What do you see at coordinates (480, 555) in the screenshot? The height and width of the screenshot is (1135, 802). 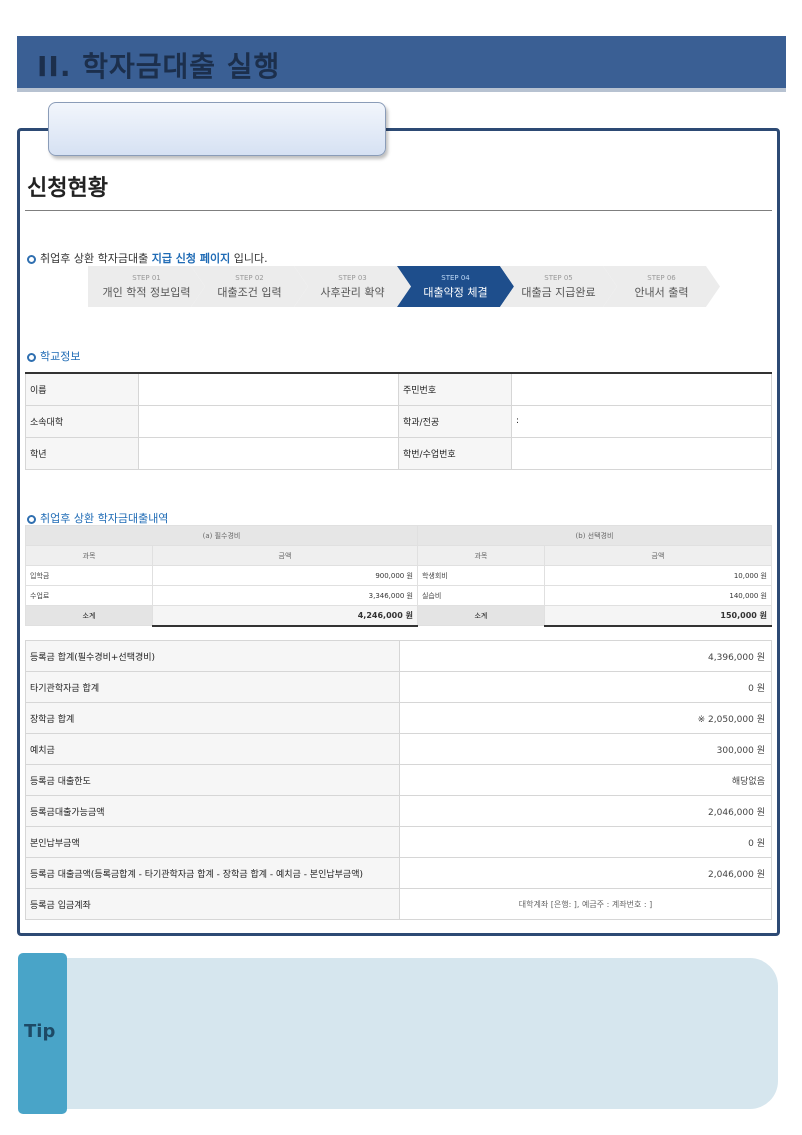 I see `col-item-b: 과목` at bounding box center [480, 555].